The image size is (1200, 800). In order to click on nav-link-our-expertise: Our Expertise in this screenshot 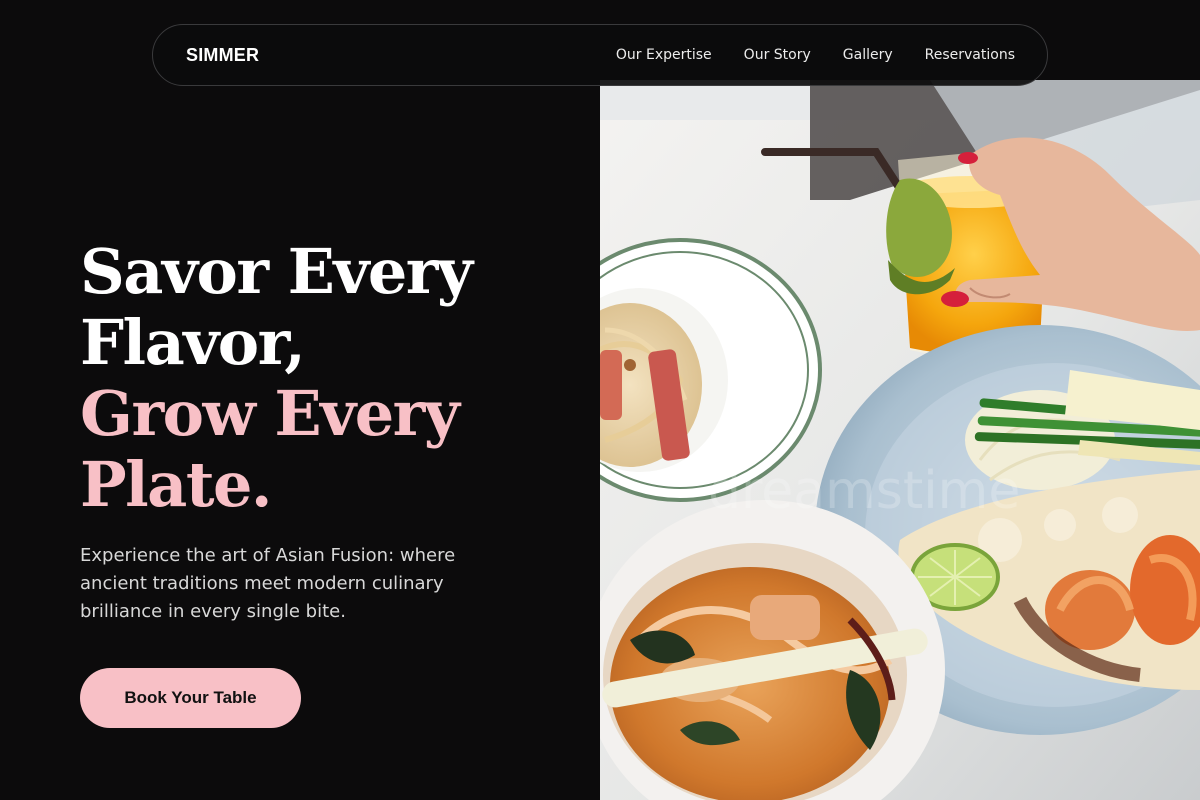, I will do `click(664, 55)`.